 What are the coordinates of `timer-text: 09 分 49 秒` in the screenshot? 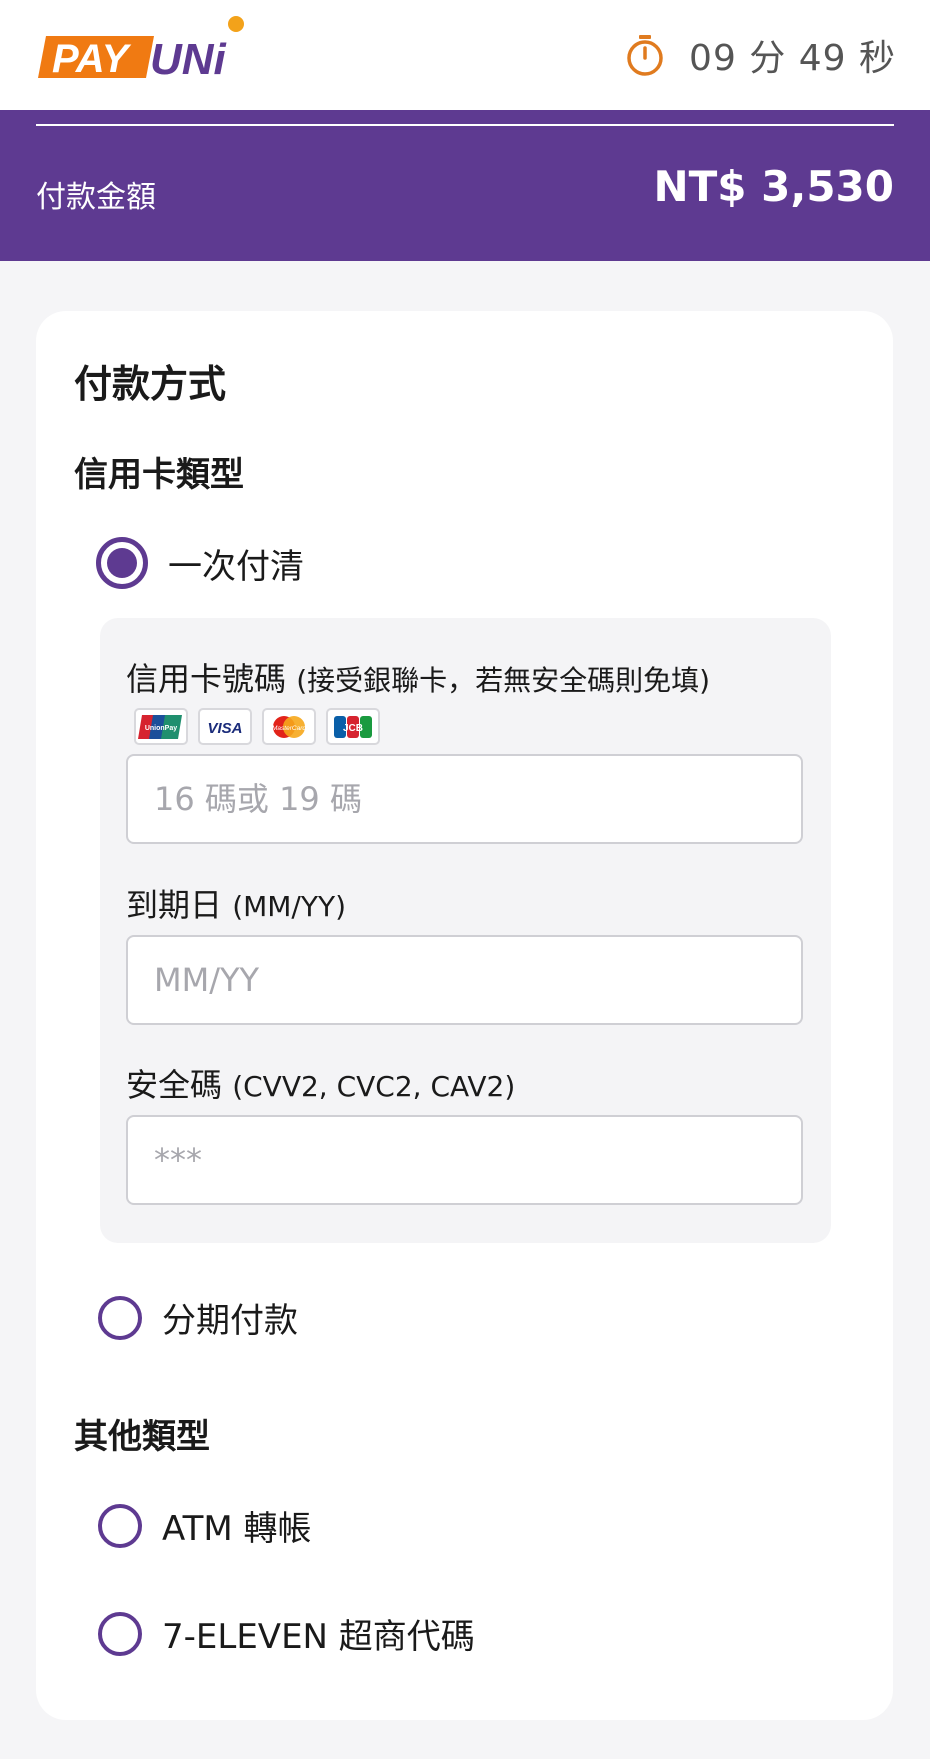 It's located at (792, 58).